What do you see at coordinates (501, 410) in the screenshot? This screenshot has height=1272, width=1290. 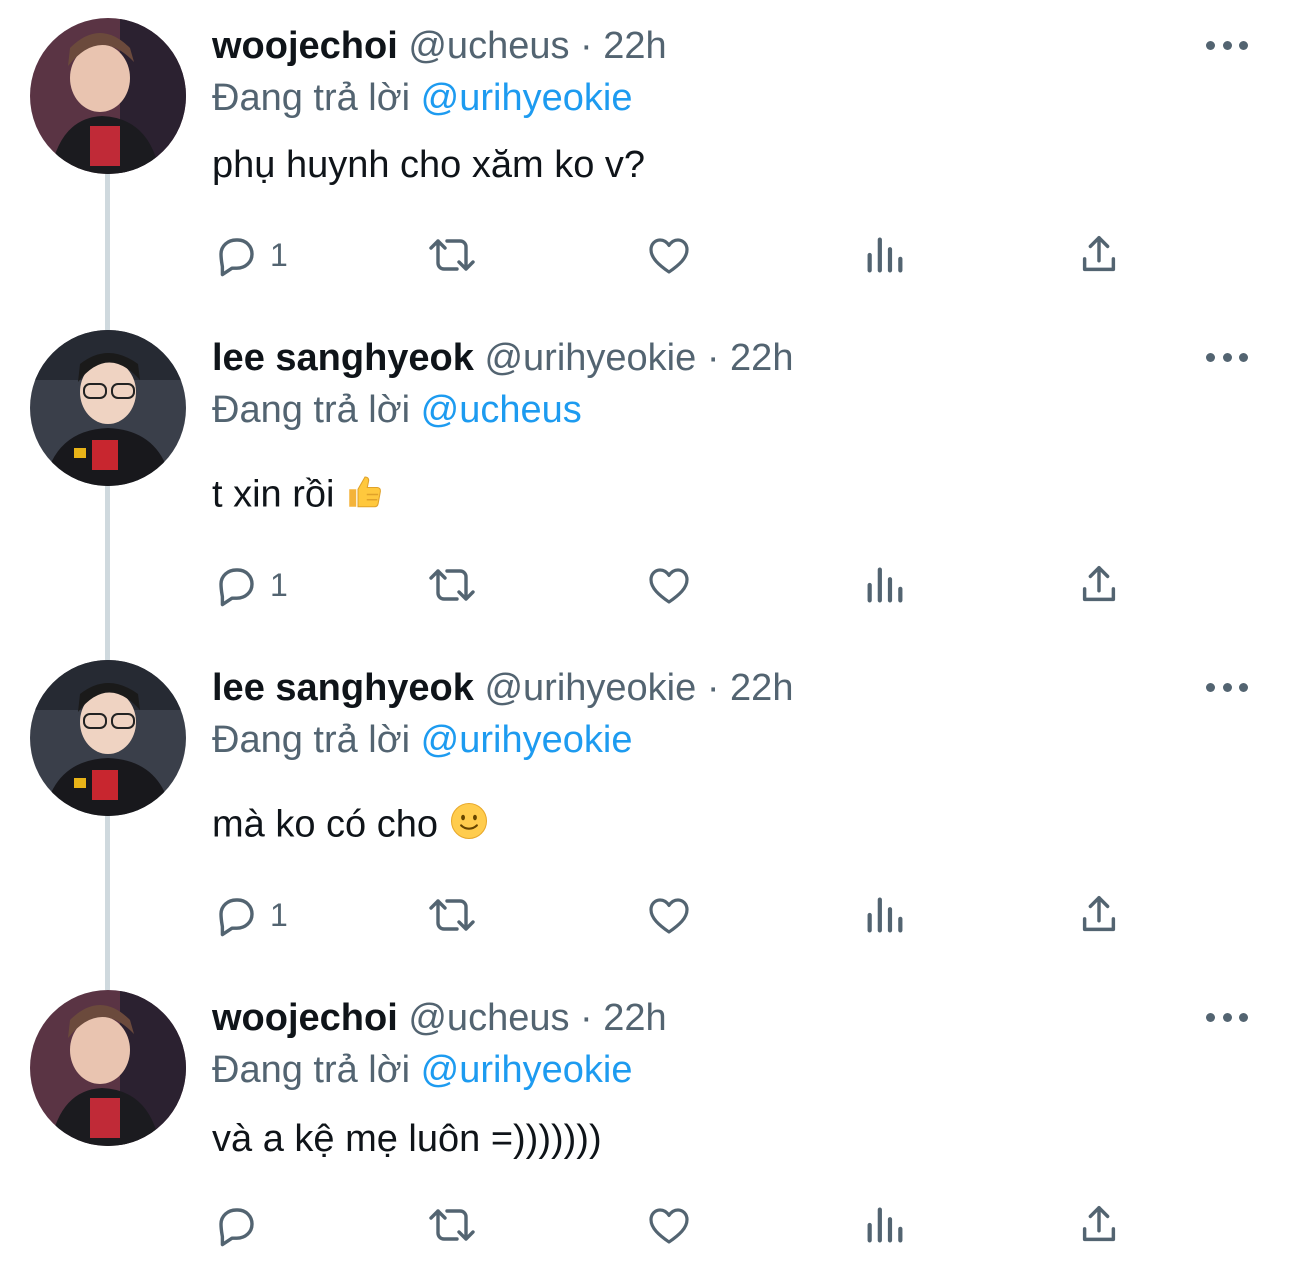 I see `replying-to-mention: @ucheus` at bounding box center [501, 410].